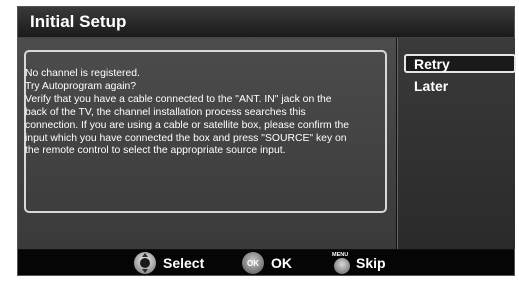  What do you see at coordinates (371, 263) in the screenshot?
I see `skip-hint-label: Skip` at bounding box center [371, 263].